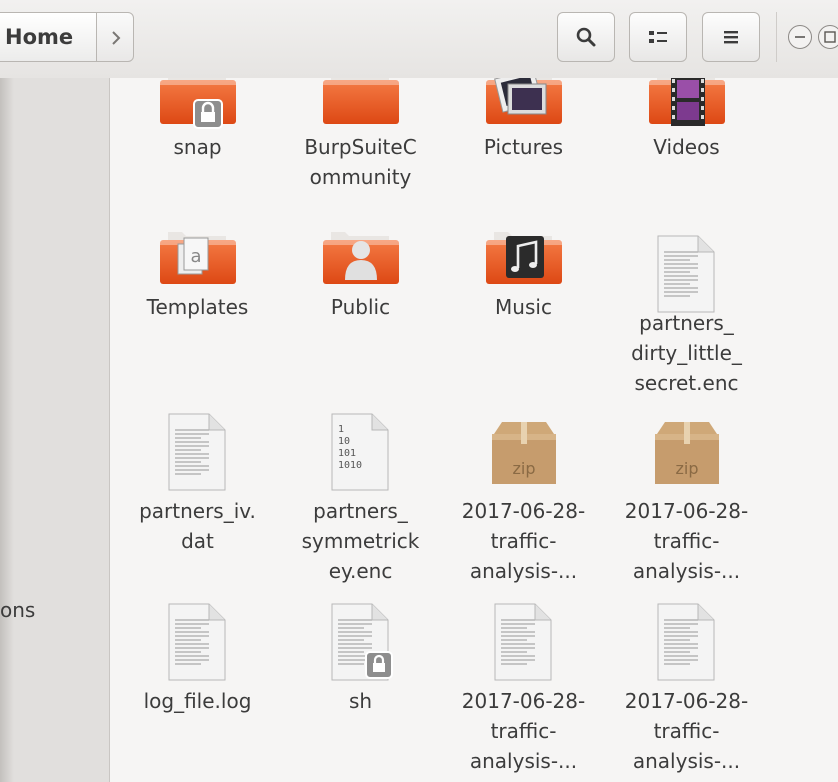 This screenshot has width=838, height=782. I want to click on folder-icon: a, so click(198, 260).